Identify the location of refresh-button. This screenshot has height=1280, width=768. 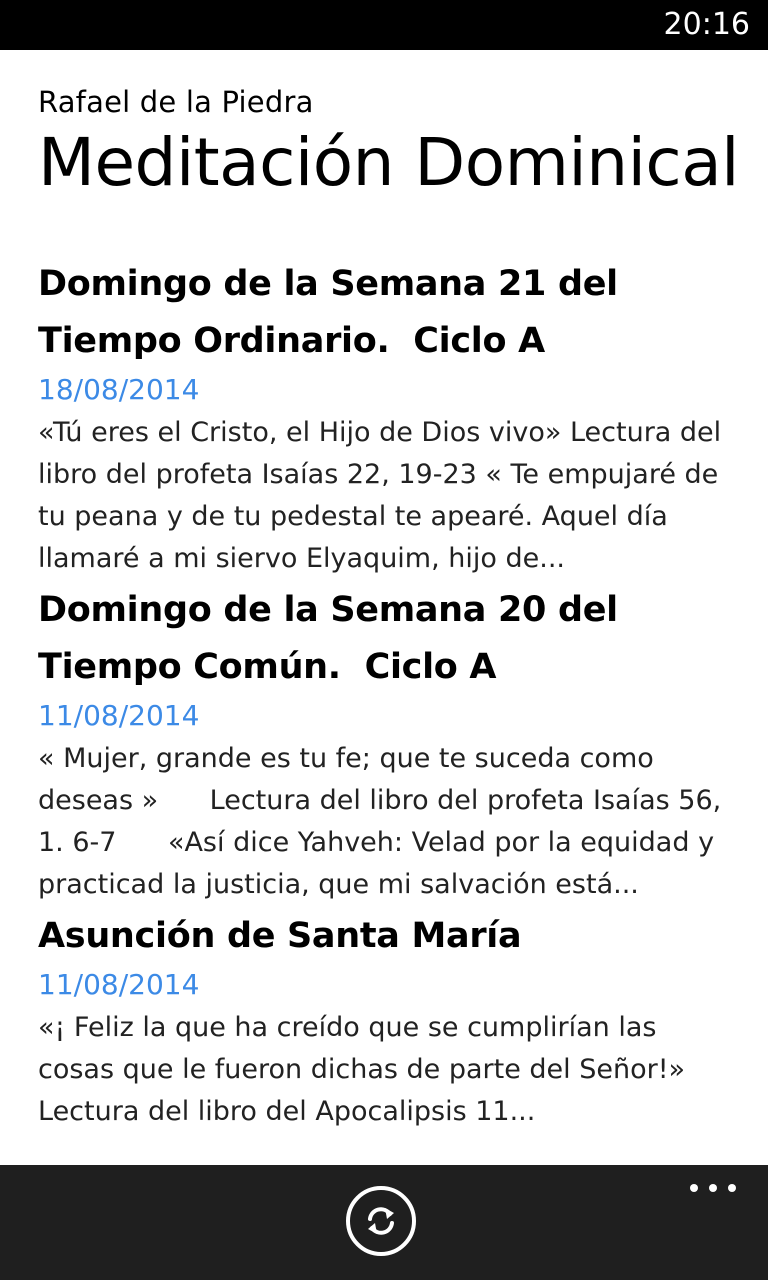
(381, 1221).